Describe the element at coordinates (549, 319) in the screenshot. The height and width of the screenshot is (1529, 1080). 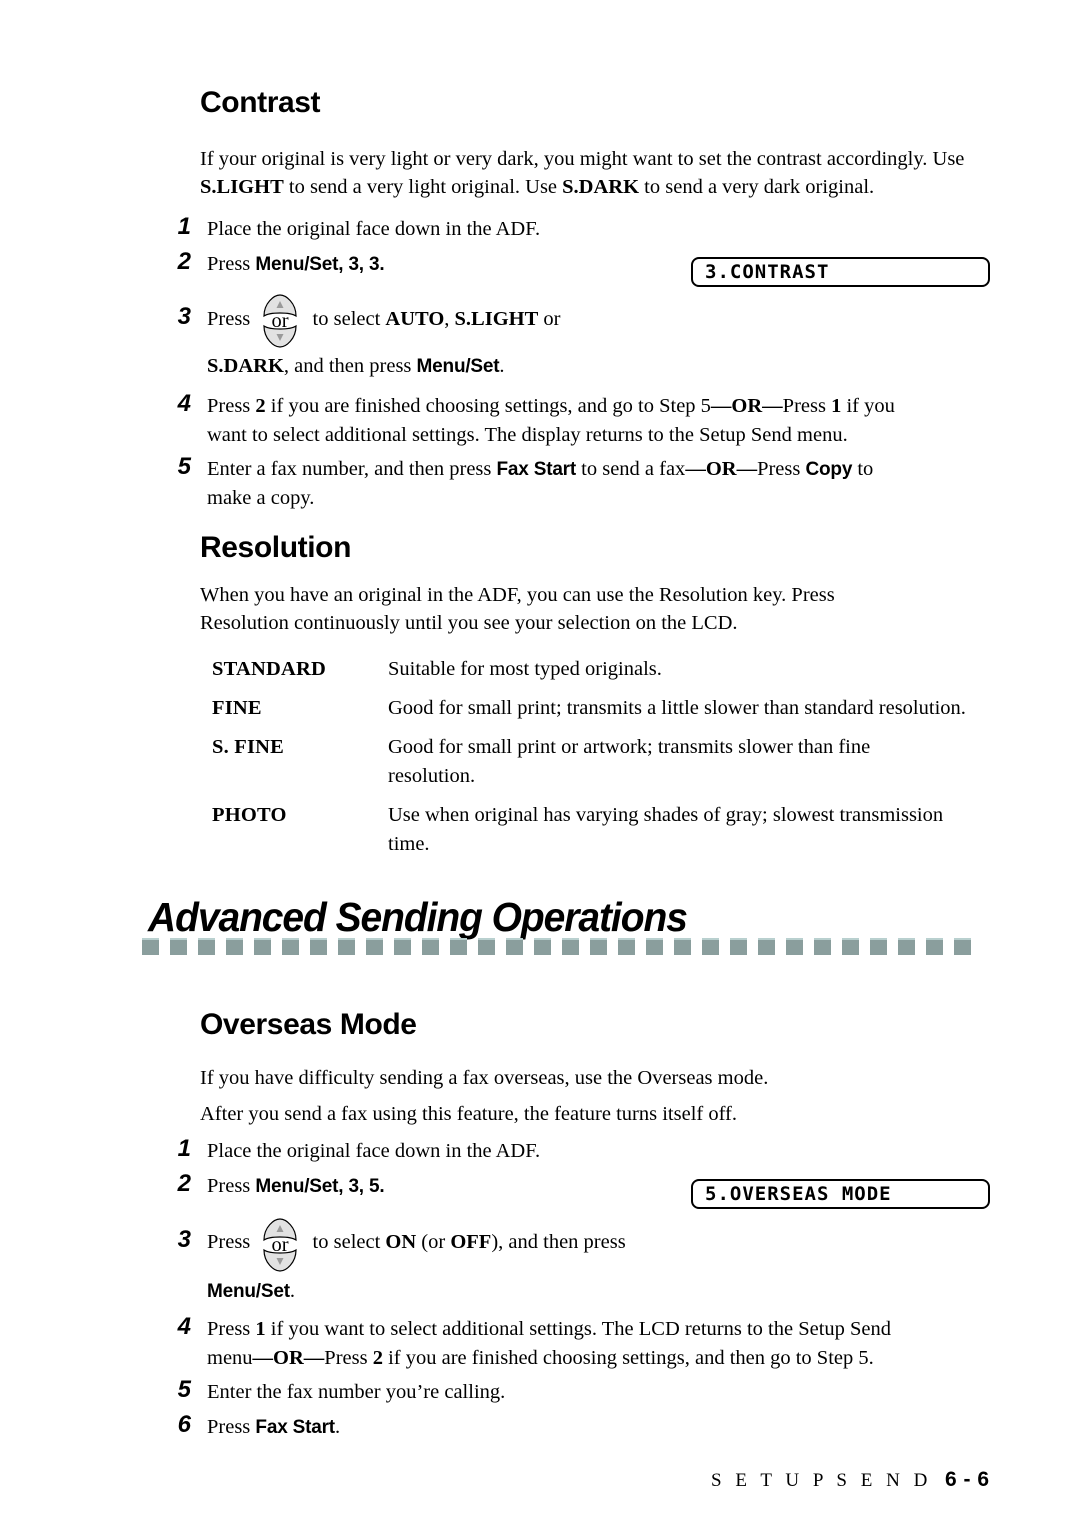
I see `step-text-tail: or` at that location.